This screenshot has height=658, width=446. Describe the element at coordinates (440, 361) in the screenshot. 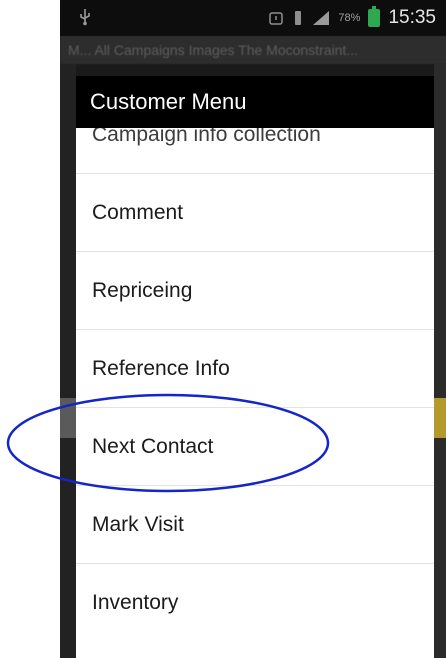

I see `background-content-right` at that location.